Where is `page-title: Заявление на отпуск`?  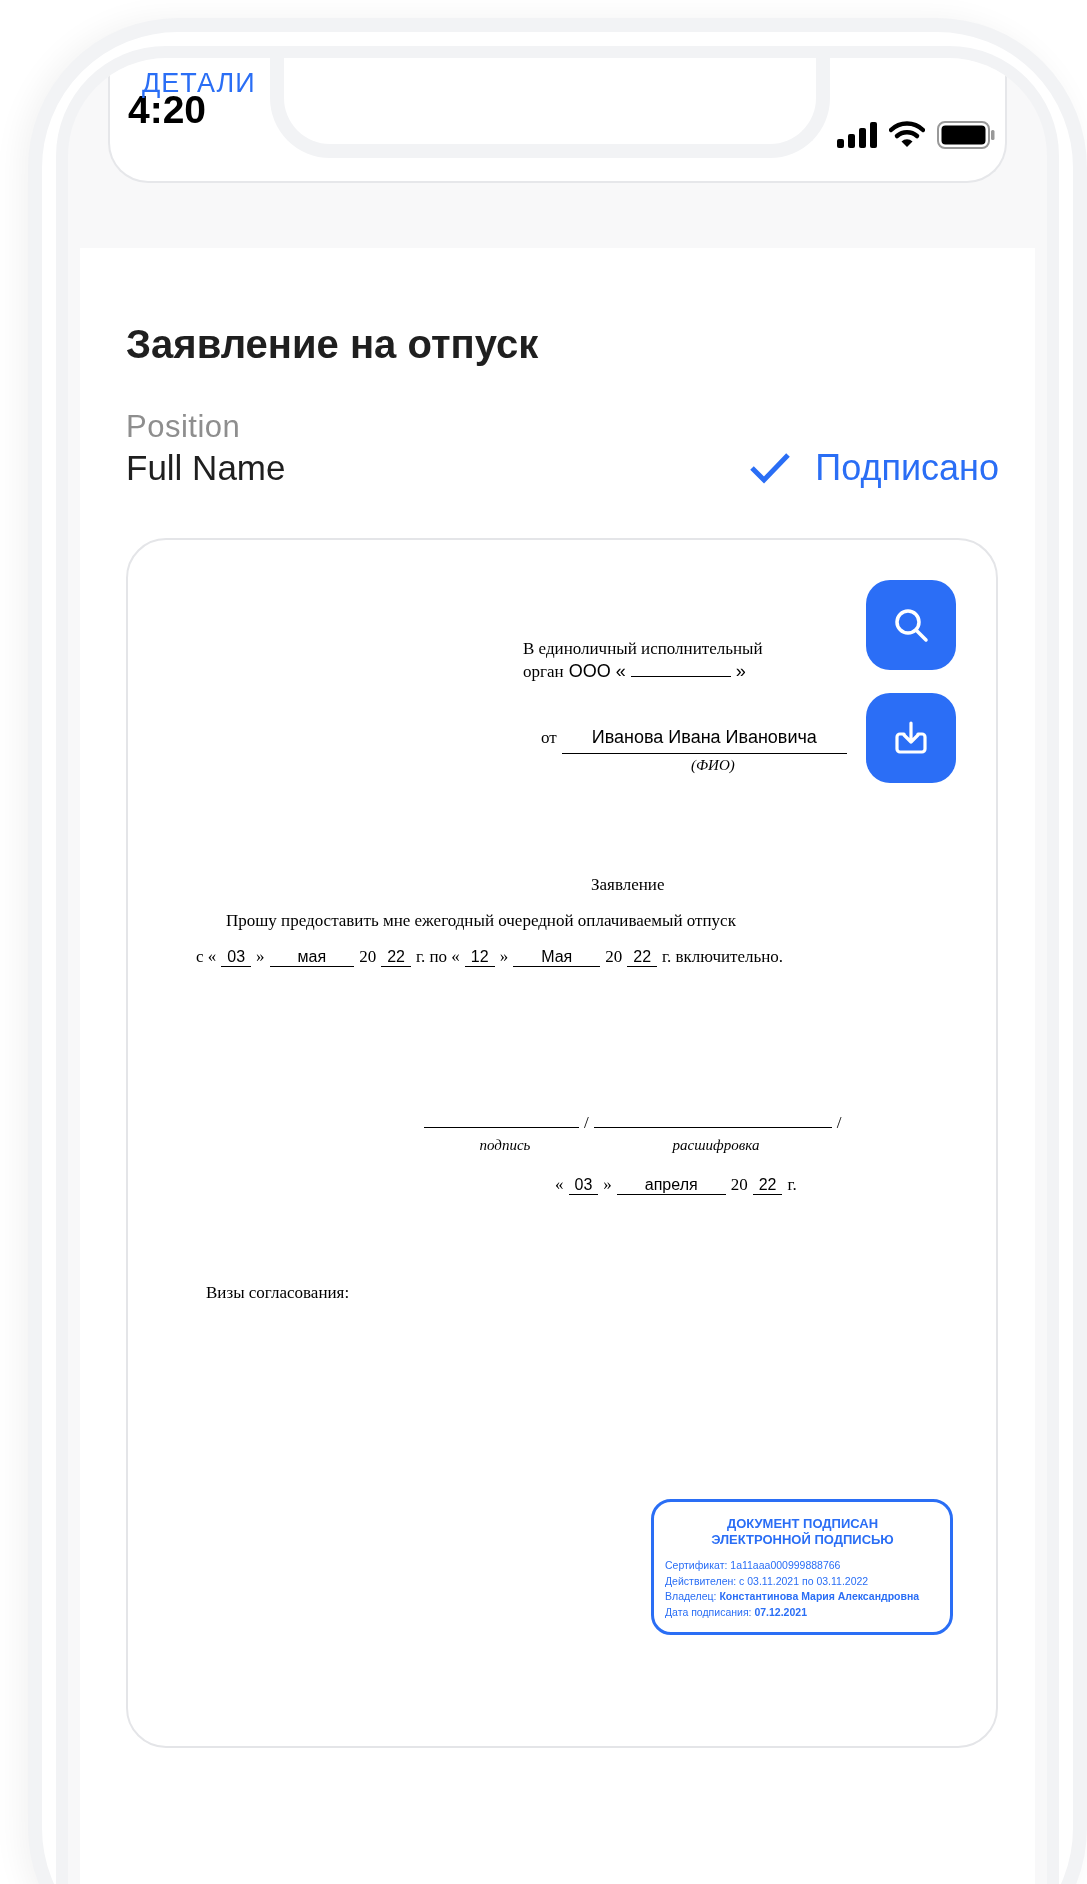 page-title: Заявление на отпуск is located at coordinates (333, 344).